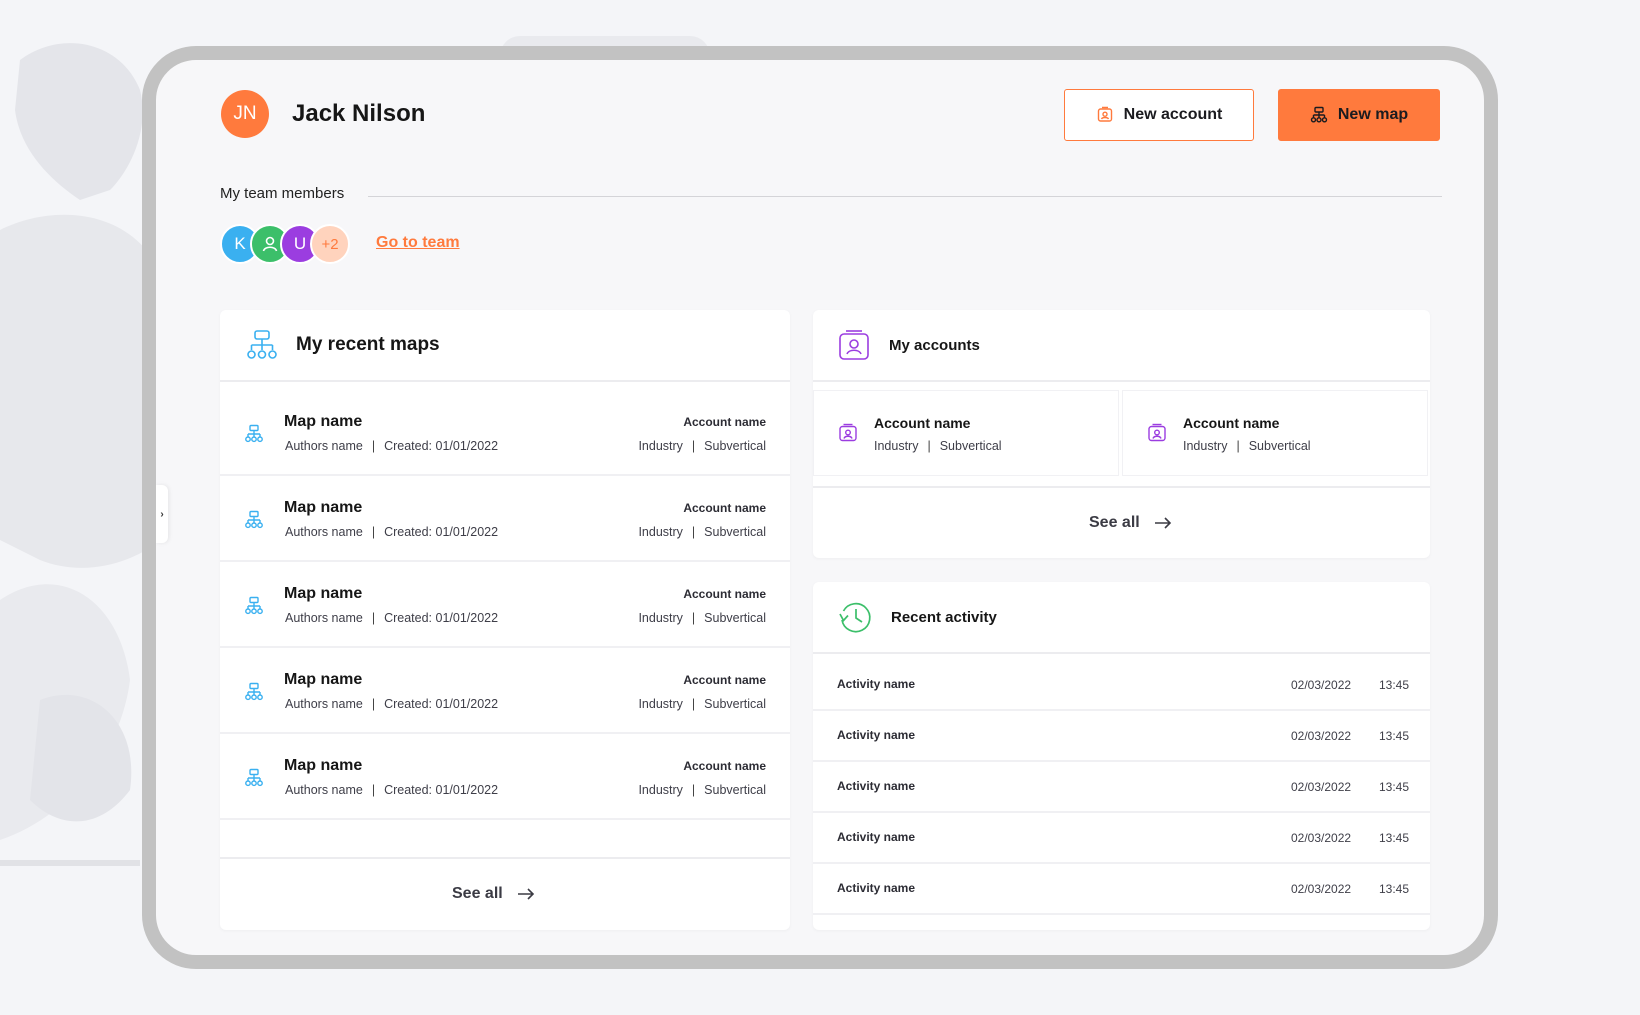 The image size is (1640, 1015). I want to click on accounts-footer-divider, so click(1121, 487).